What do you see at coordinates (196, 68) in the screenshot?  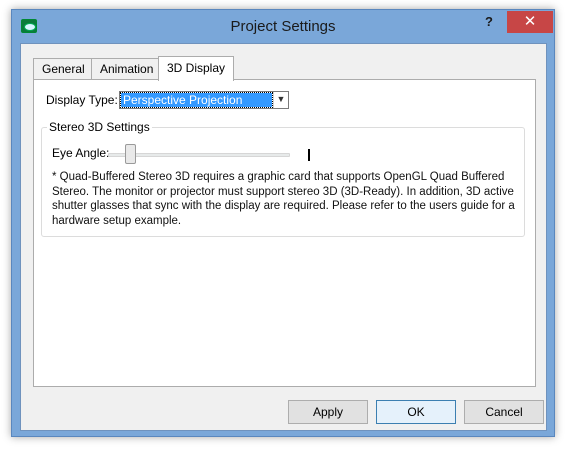 I see `tab-3d-display: 3D Display` at bounding box center [196, 68].